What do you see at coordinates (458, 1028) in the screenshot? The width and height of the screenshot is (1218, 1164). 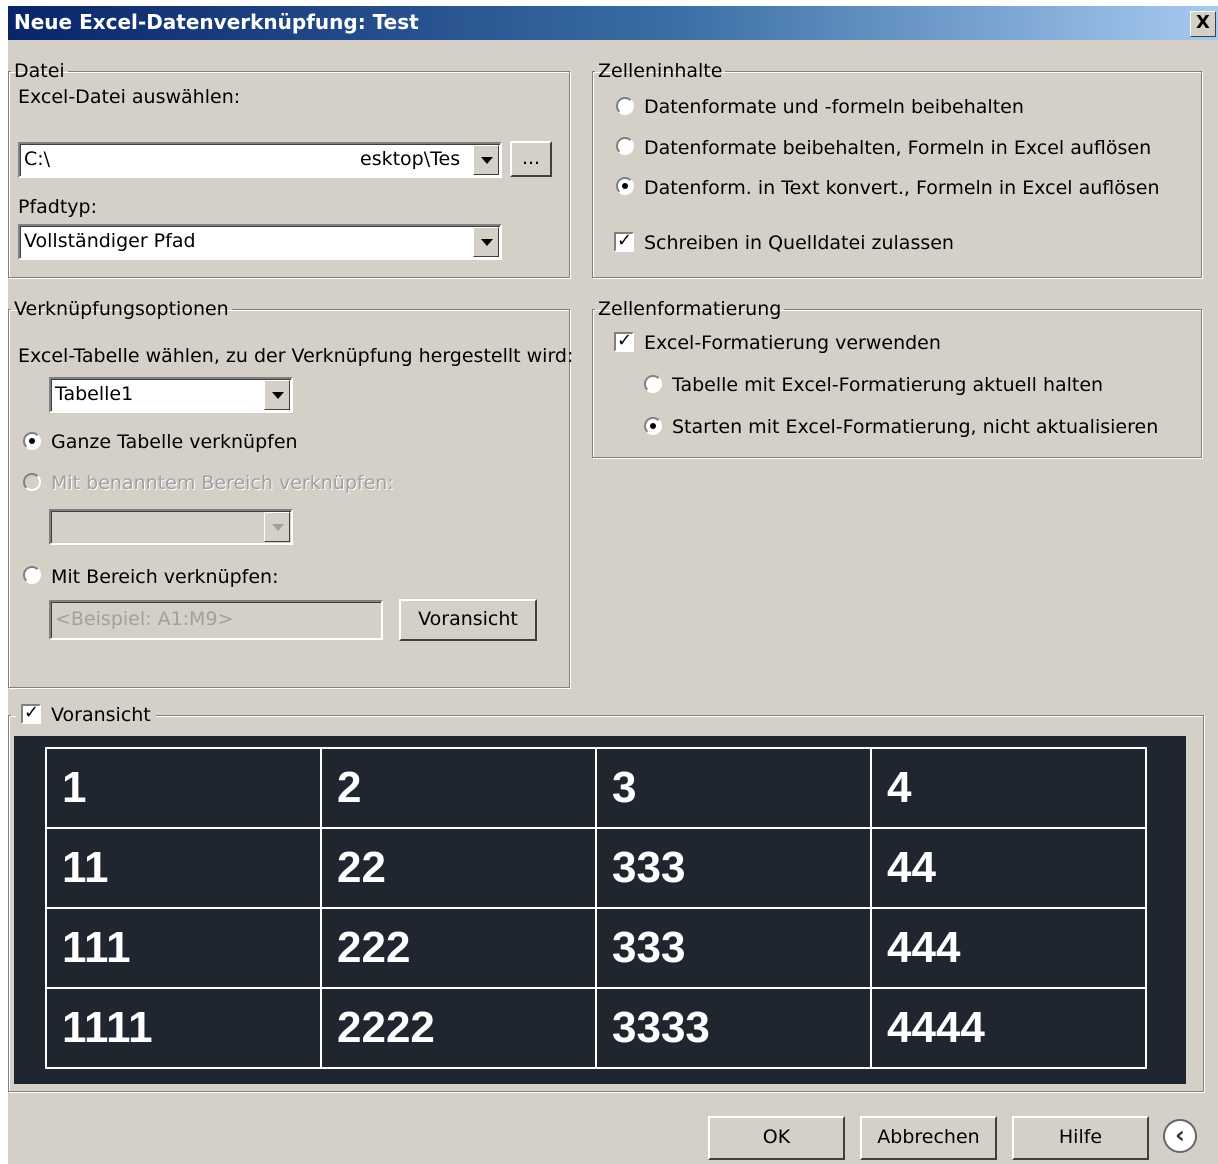 I see `table-cell: 2222` at bounding box center [458, 1028].